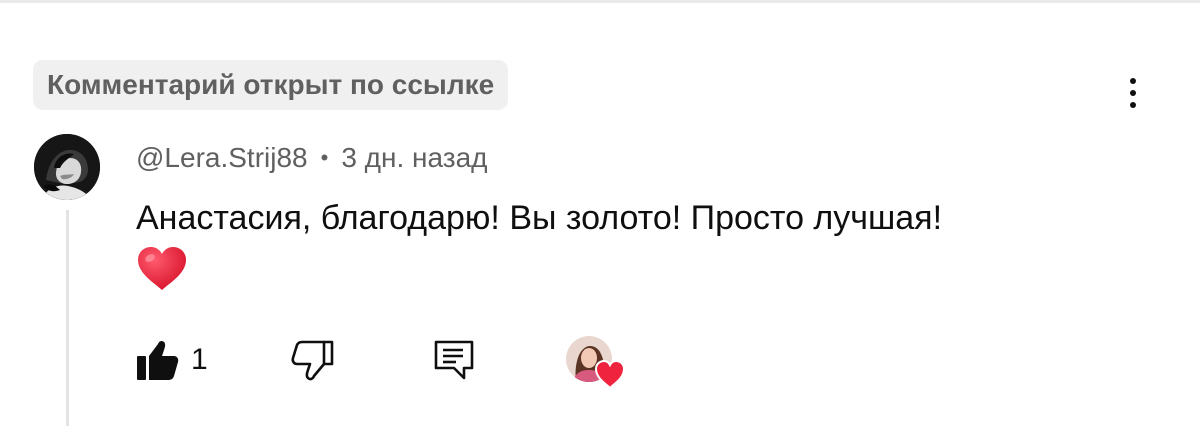 This screenshot has width=1200, height=426. I want to click on creator-heart-icon, so click(610, 374).